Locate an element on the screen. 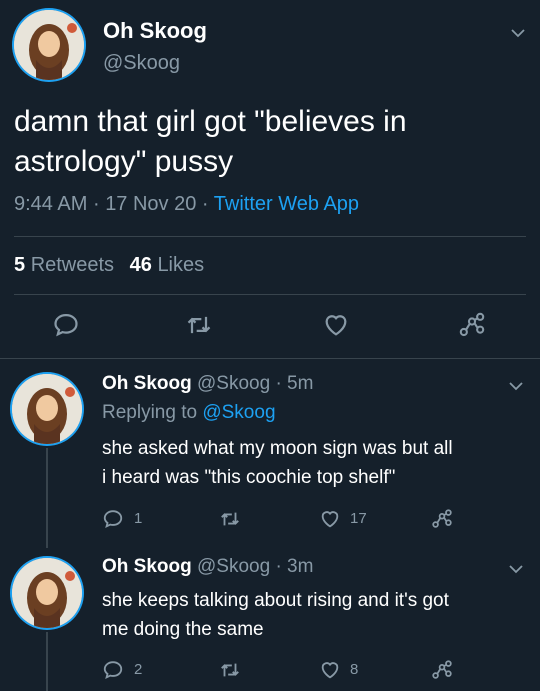  reply-text-line: i heard was "this coochie top shelf" is located at coordinates (249, 477).